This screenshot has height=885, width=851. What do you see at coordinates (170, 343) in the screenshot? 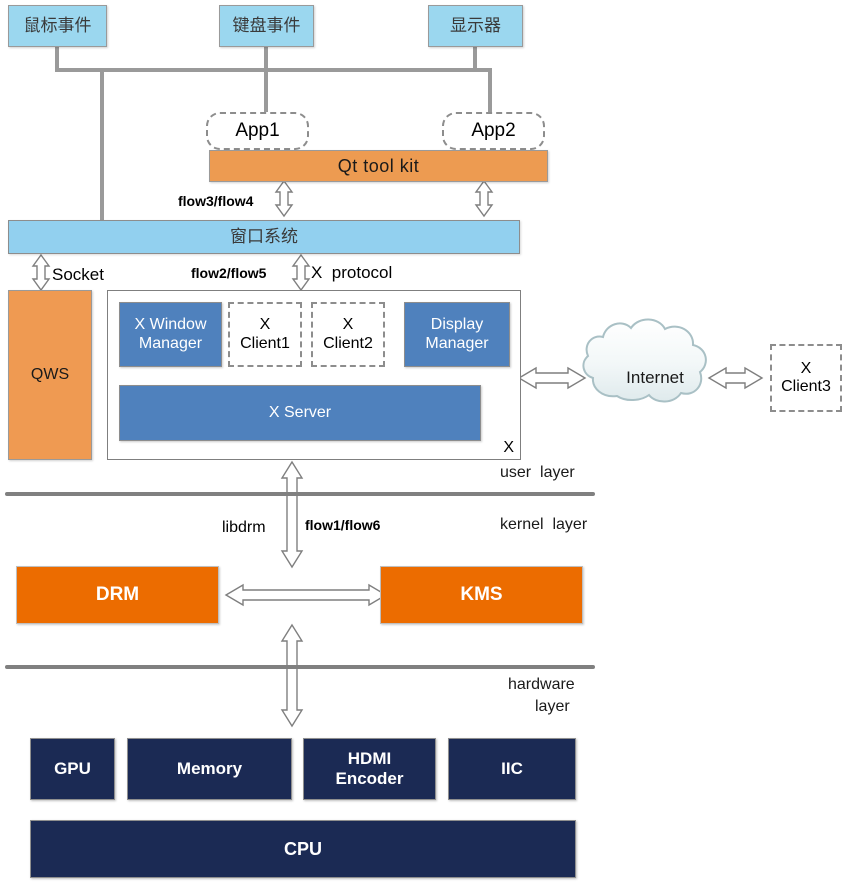
I see `x-window-manager-label-line2: Manager` at bounding box center [170, 343].